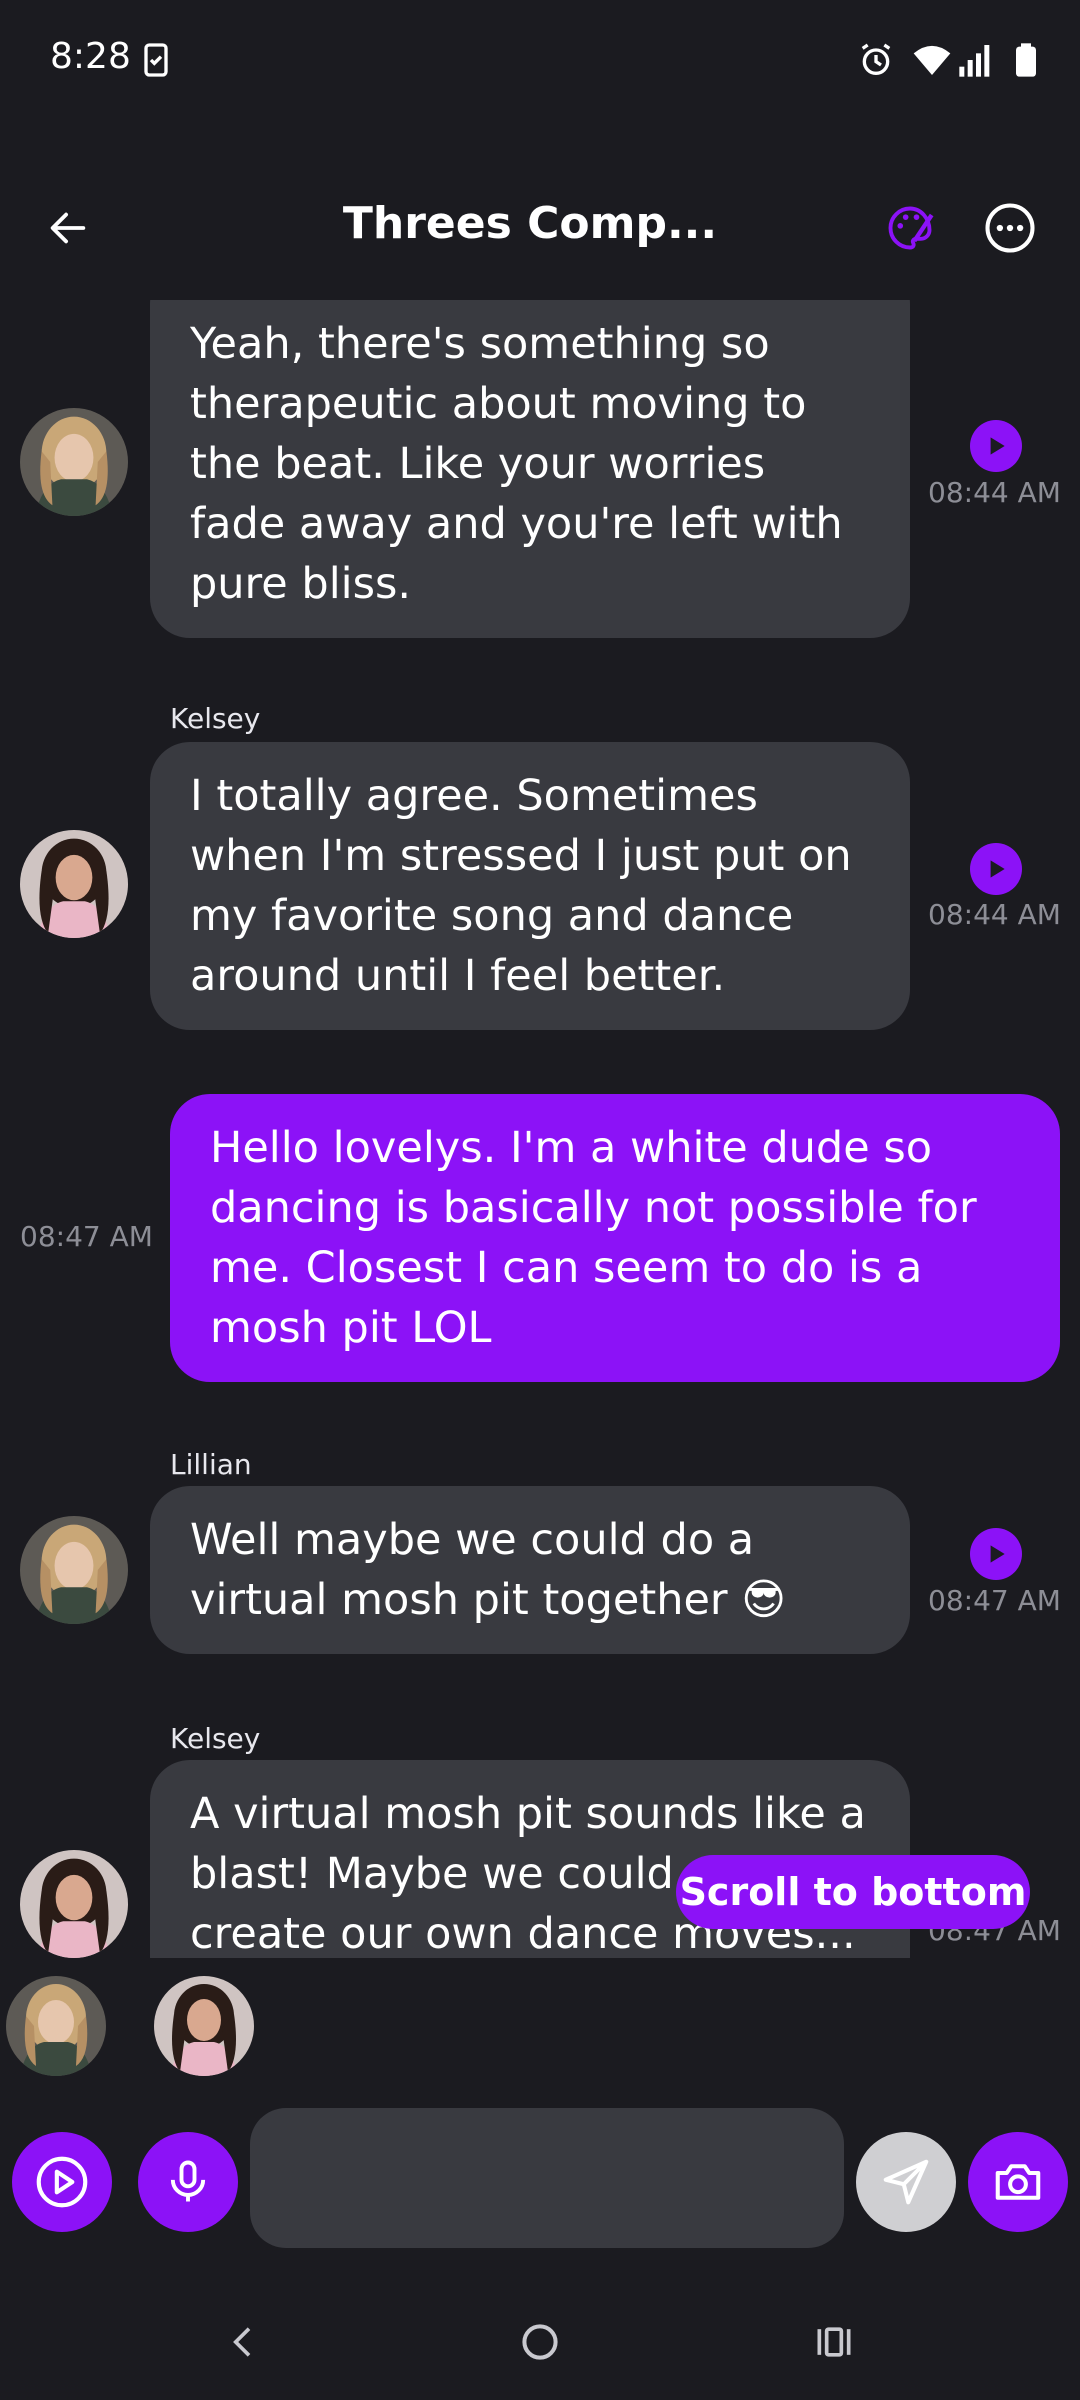  Describe the element at coordinates (547, 2178) in the screenshot. I see `message-input` at that location.